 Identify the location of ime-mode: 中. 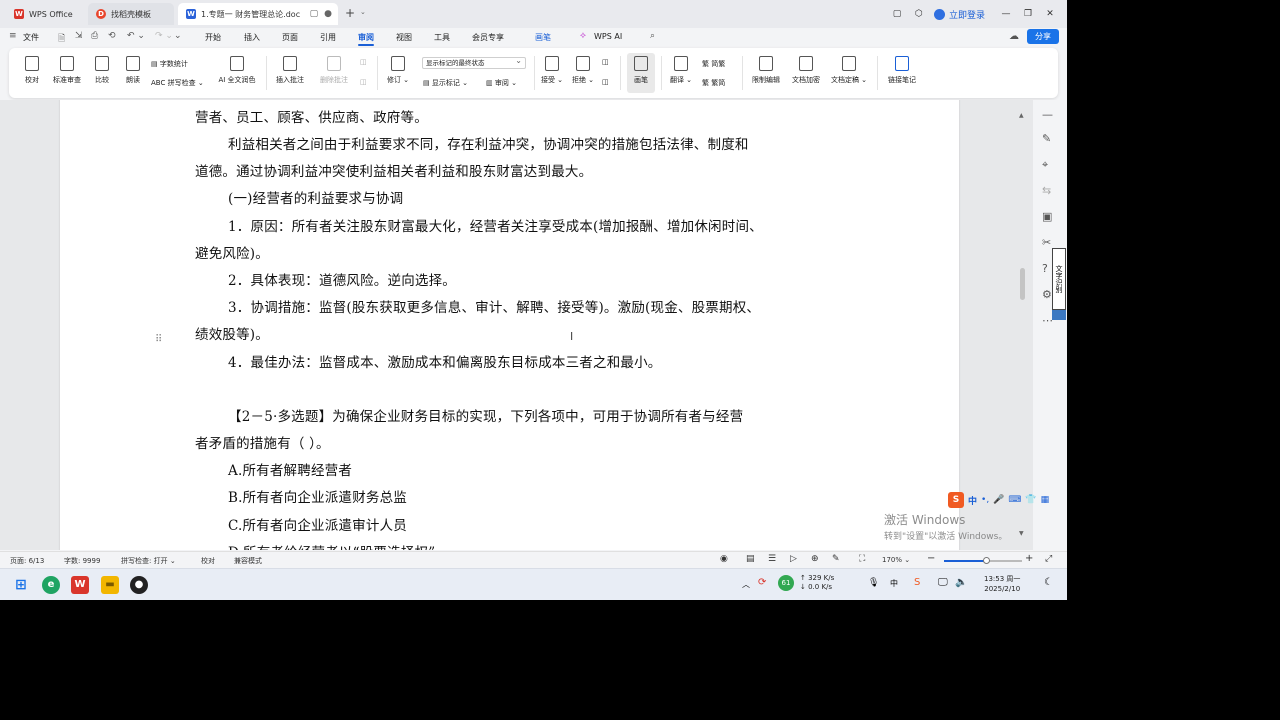
(972, 500).